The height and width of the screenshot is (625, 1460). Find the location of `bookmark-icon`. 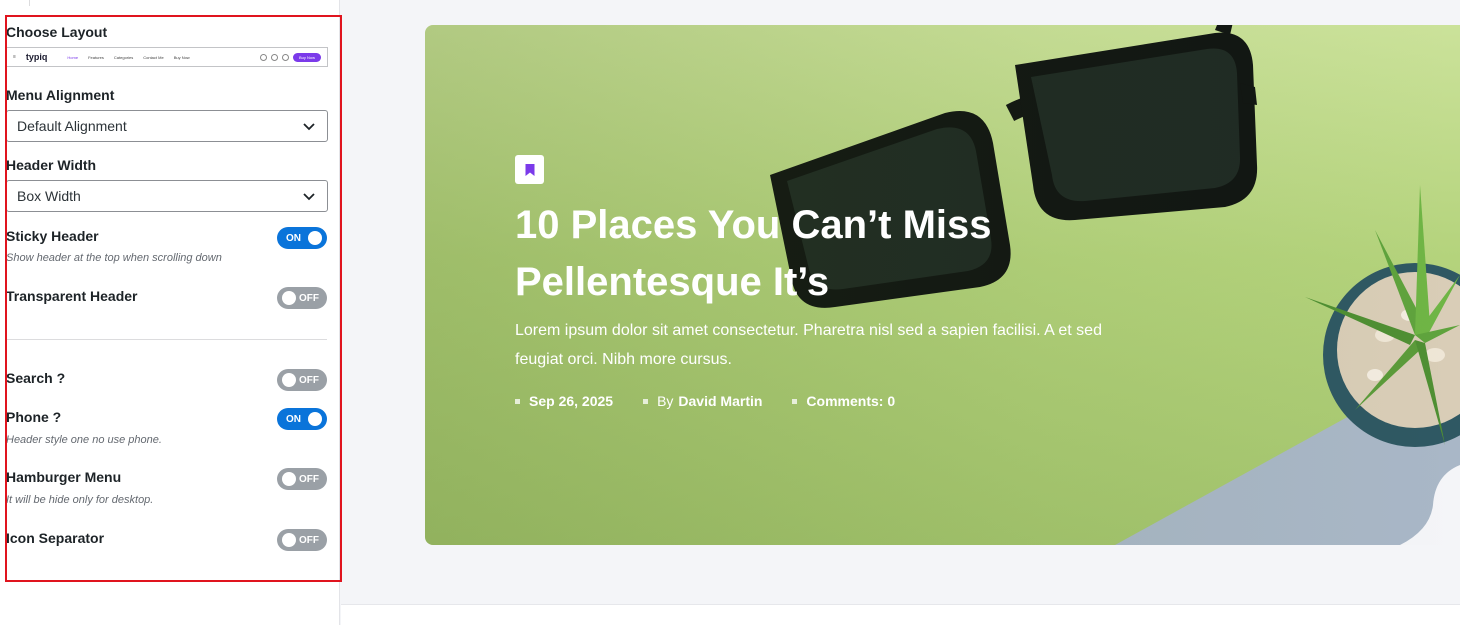

bookmark-icon is located at coordinates (529, 169).